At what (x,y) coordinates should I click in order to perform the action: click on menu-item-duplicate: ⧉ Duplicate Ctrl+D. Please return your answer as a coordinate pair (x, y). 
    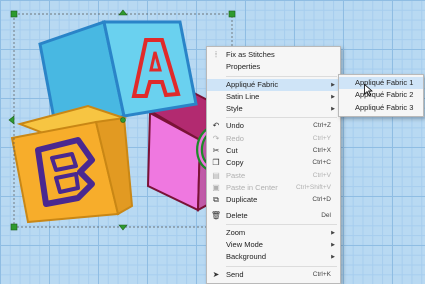
    Looking at the image, I should click on (273, 200).